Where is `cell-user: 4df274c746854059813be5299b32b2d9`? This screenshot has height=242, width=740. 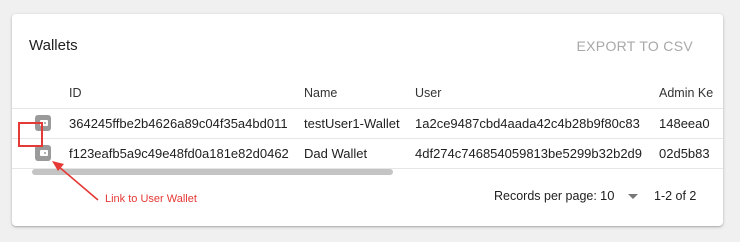
cell-user: 4df274c746854059813be5299b32b2d9 is located at coordinates (529, 153).